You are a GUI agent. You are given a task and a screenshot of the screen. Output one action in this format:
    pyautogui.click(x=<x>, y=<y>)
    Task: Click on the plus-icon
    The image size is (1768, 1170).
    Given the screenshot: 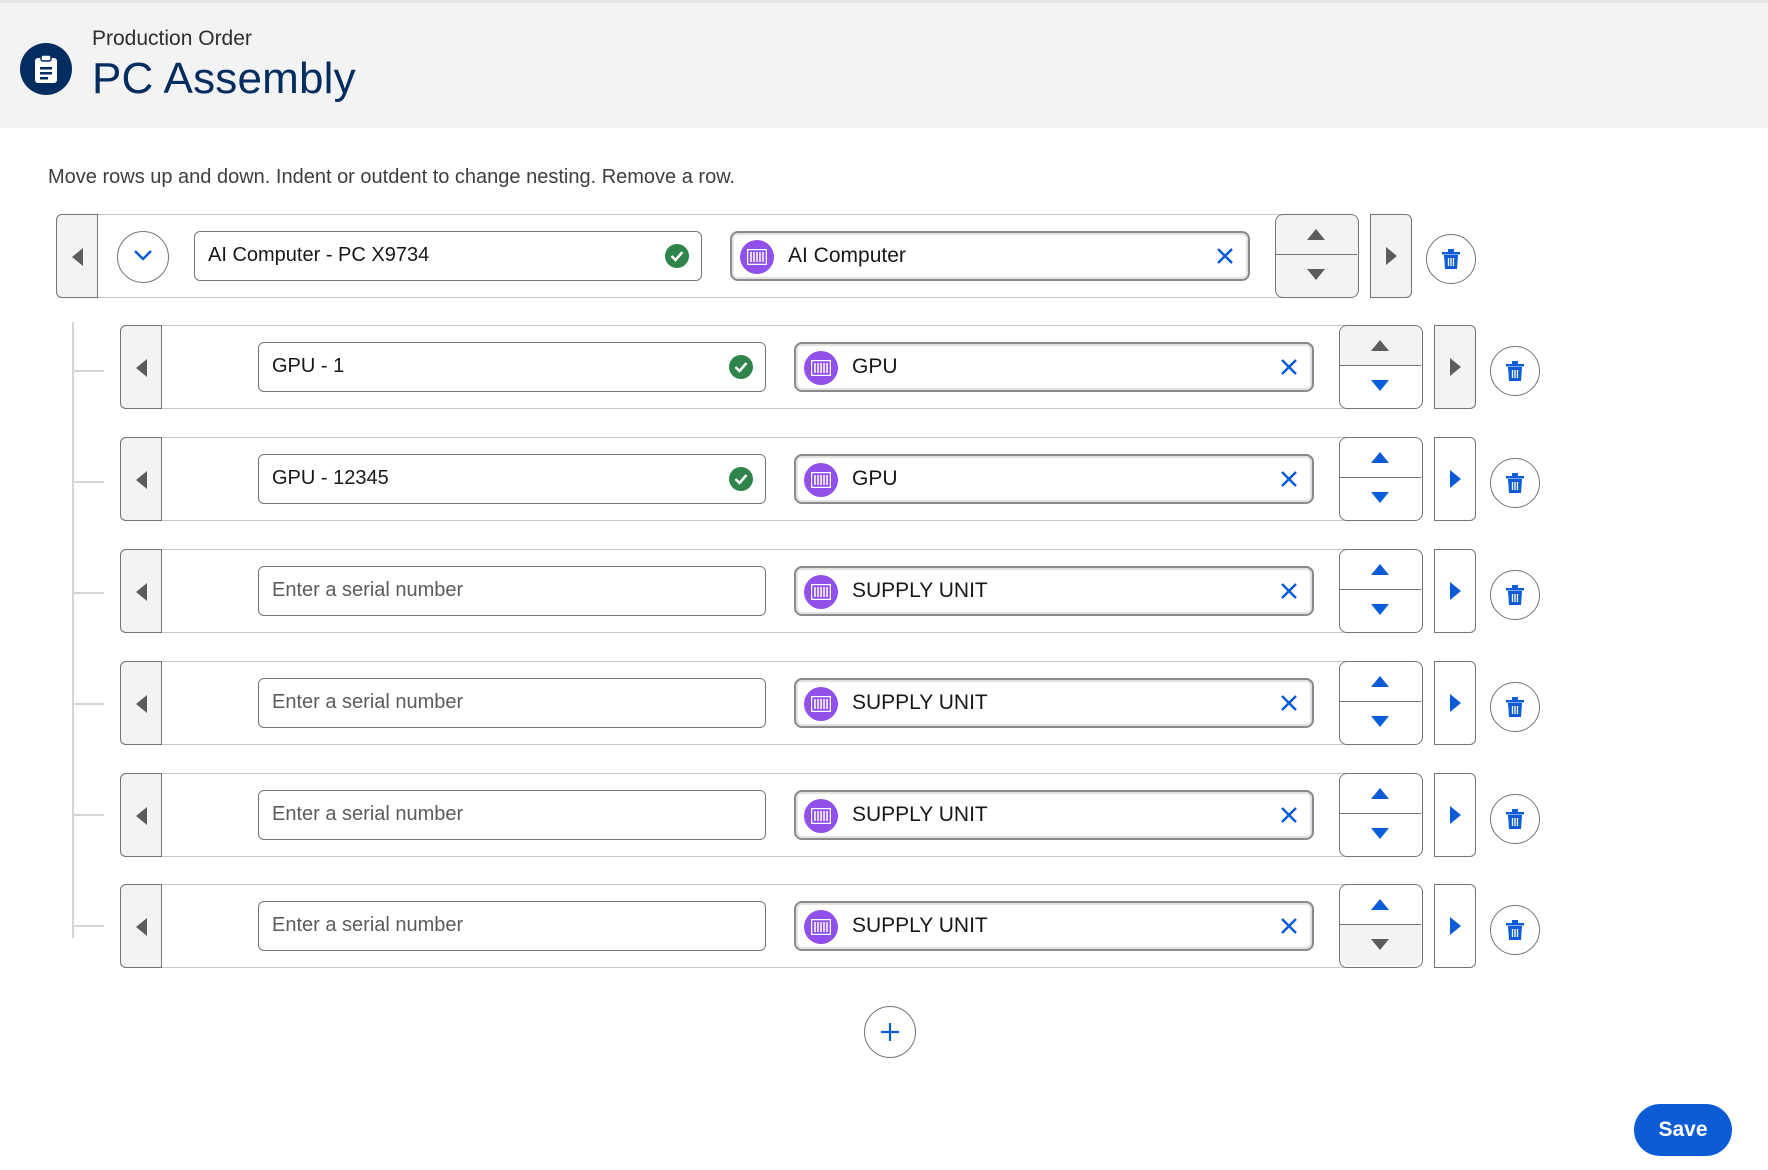 What is the action you would take?
    pyautogui.click(x=890, y=1032)
    